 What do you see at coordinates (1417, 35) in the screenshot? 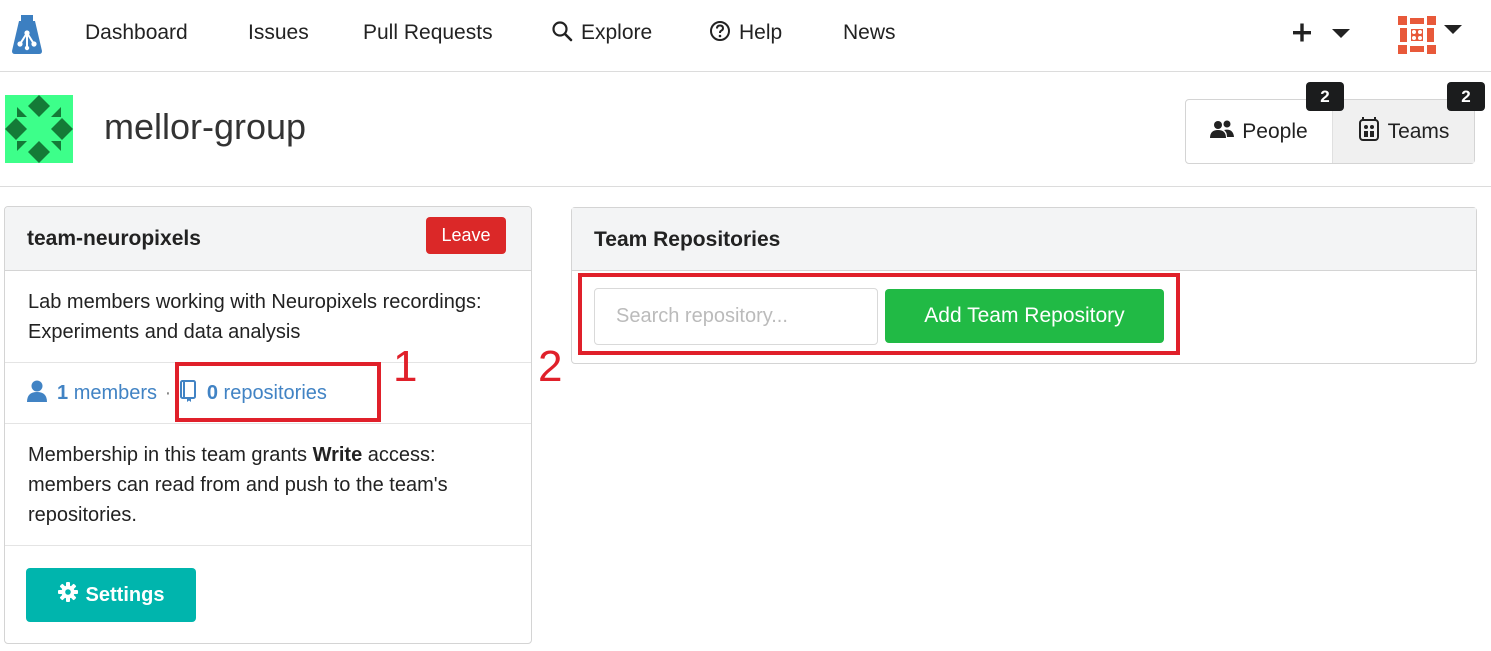
I see `user-avatar` at bounding box center [1417, 35].